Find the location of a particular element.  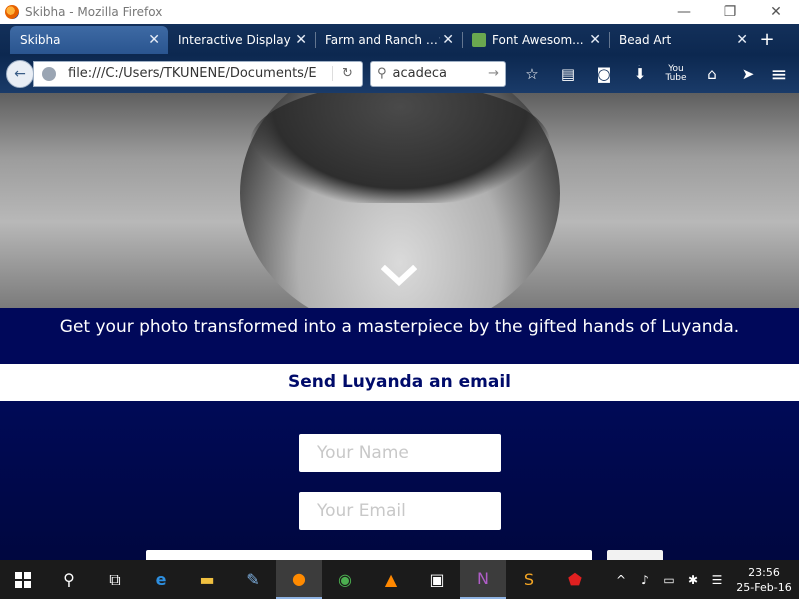

windows-logo-icon is located at coordinates (23, 579).